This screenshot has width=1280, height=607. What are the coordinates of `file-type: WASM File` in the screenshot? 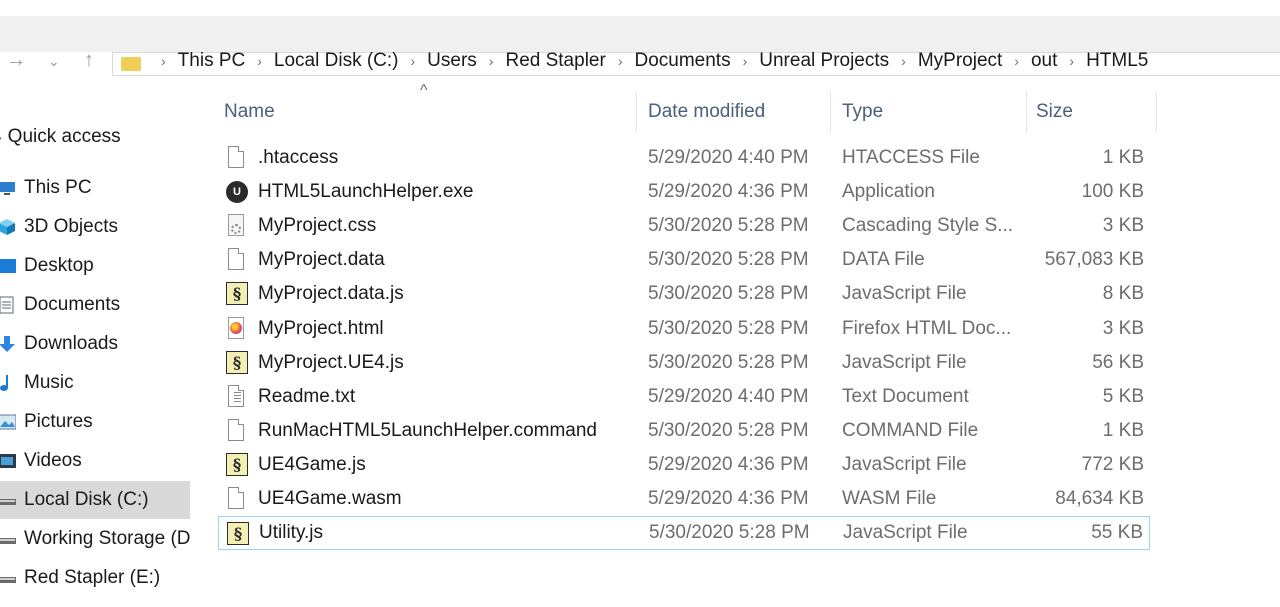 It's located at (889, 498).